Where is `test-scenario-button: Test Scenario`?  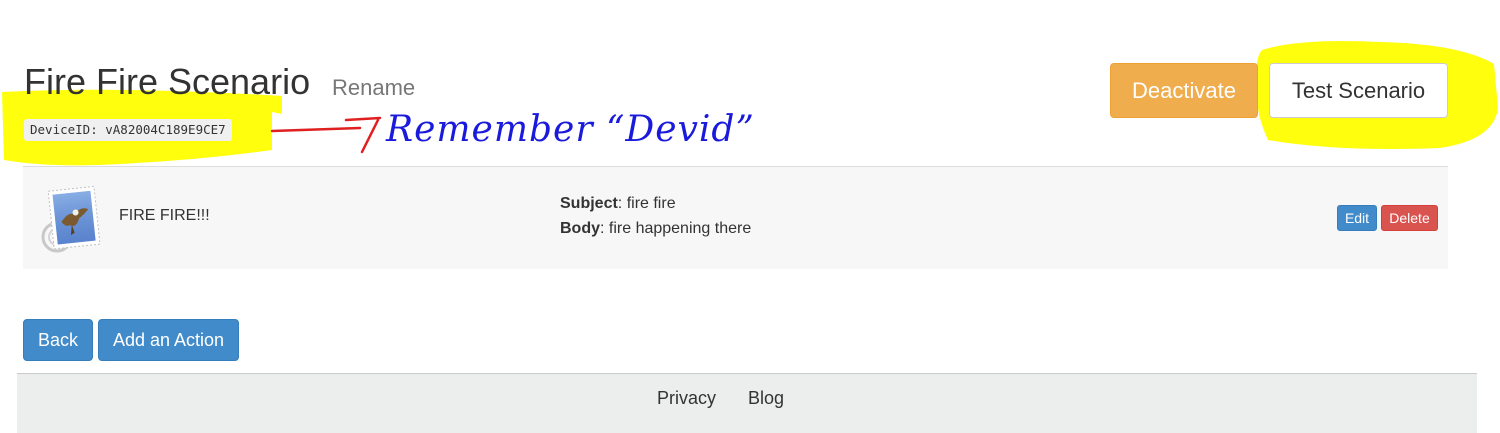 test-scenario-button: Test Scenario is located at coordinates (1358, 90).